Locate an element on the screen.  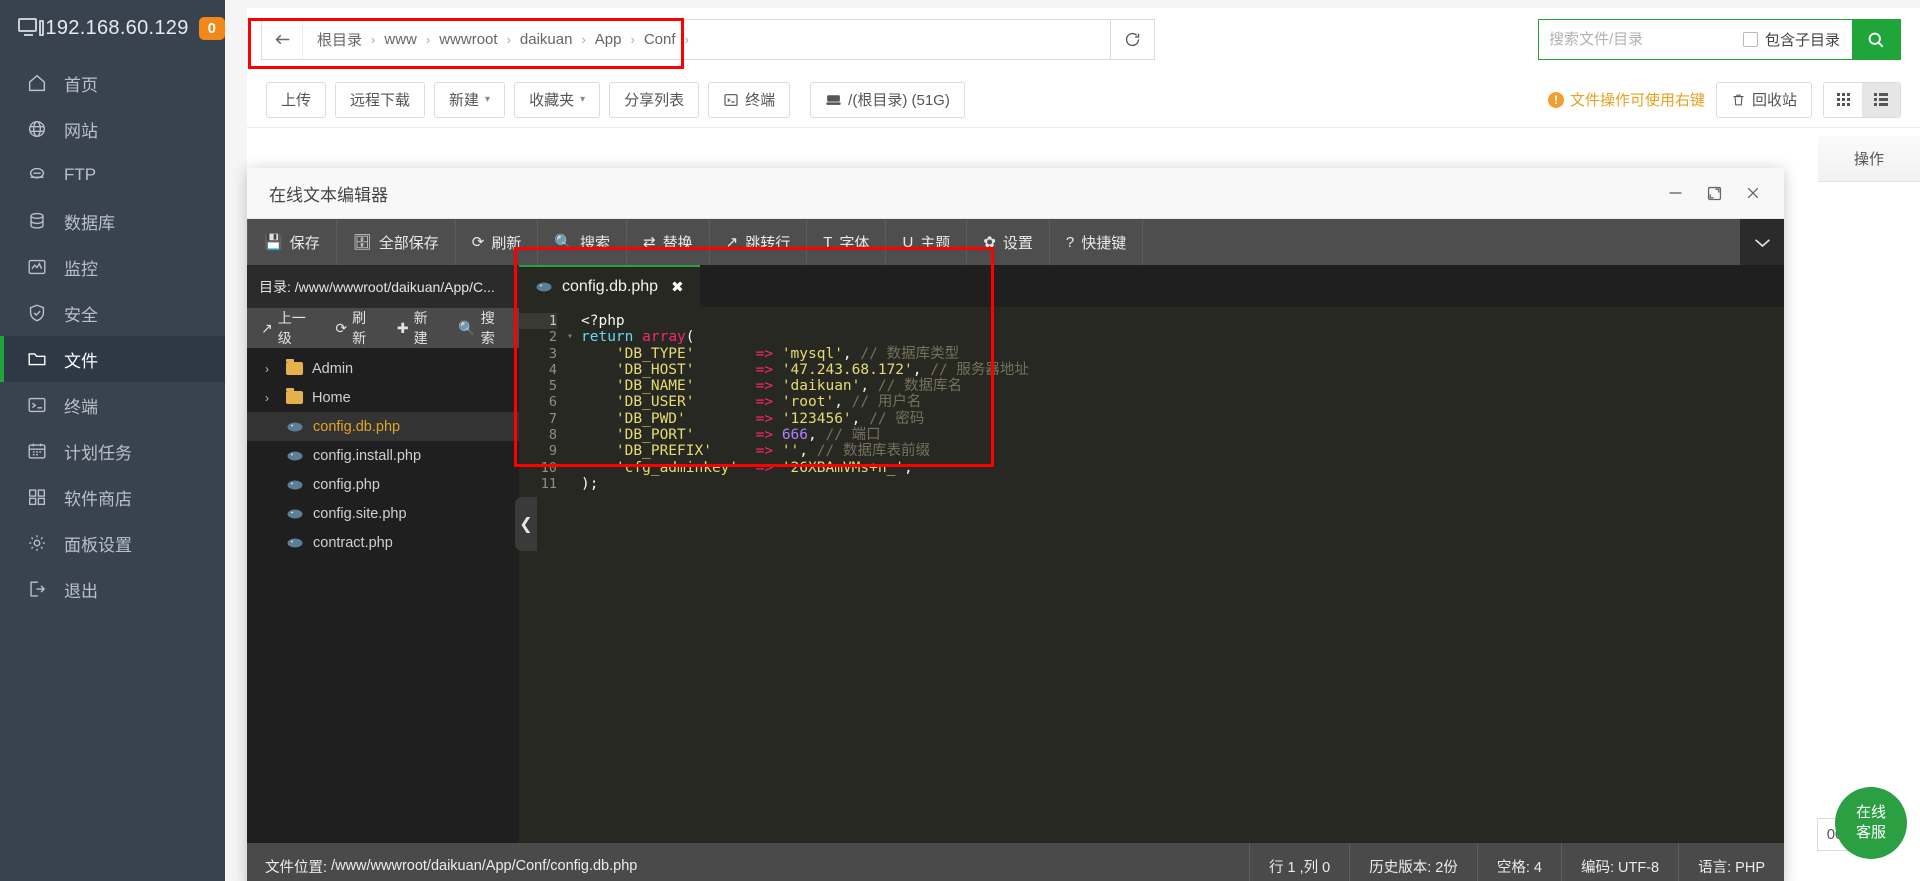
php-icon is located at coordinates (544, 287).